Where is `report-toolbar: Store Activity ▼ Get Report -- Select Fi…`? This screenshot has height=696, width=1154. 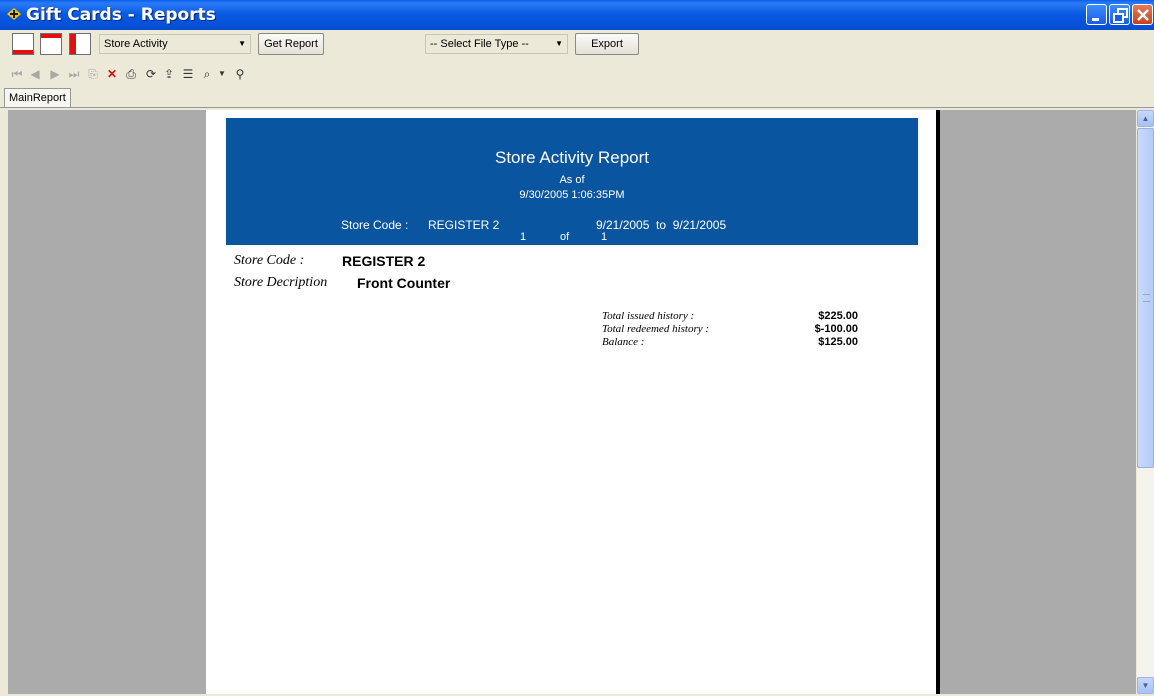
report-toolbar: Store Activity ▼ Get Report -- Select Fi… is located at coordinates (577, 44).